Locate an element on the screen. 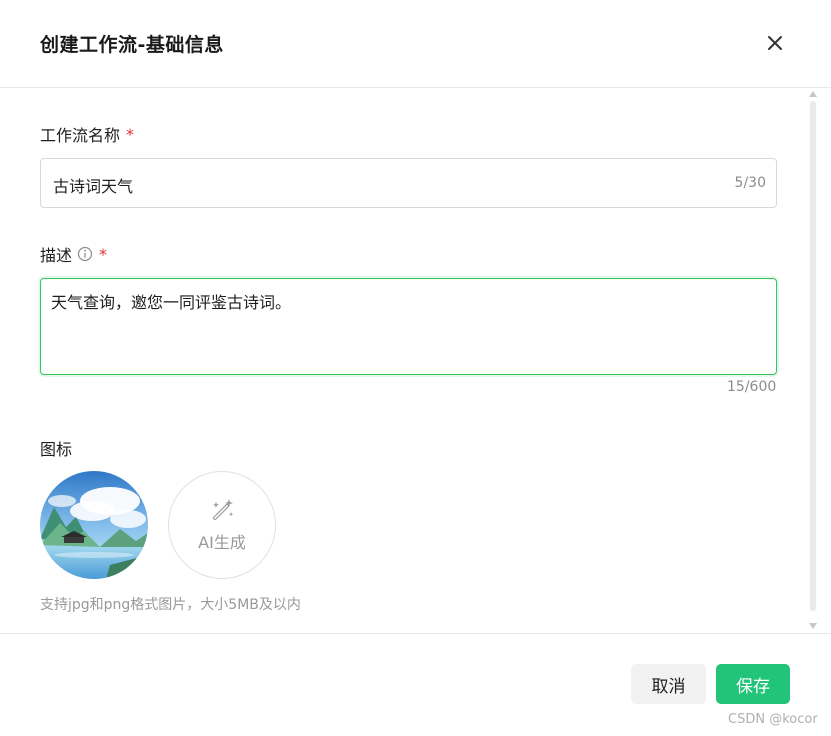 Image resolution: width=831 pixels, height=736 pixels. icon-label: 图标 is located at coordinates (56, 448).